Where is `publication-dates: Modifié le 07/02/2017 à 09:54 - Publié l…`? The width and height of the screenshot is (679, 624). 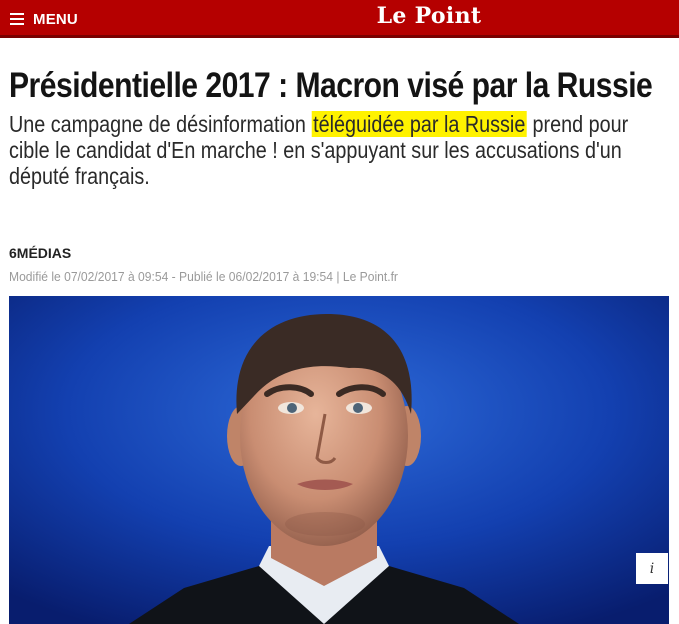
publication-dates: Modifié le 07/02/2017 à 09:54 - Publié l… is located at coordinates (203, 276).